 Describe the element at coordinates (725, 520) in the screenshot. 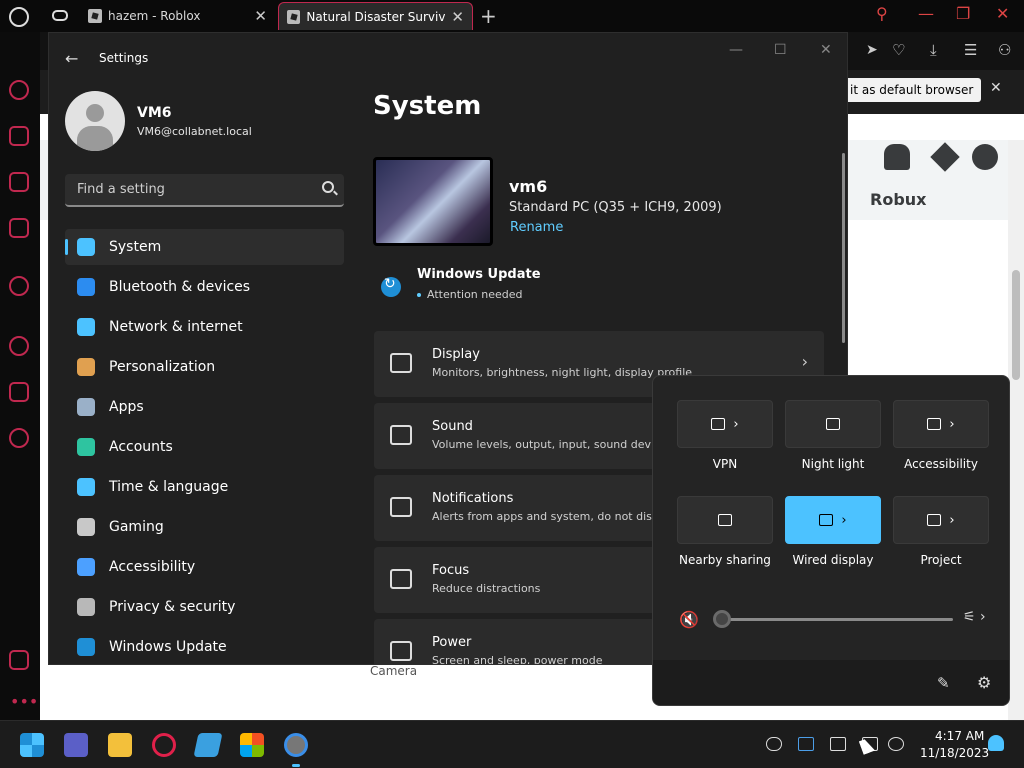

I see `tile-nearby-sharing` at that location.